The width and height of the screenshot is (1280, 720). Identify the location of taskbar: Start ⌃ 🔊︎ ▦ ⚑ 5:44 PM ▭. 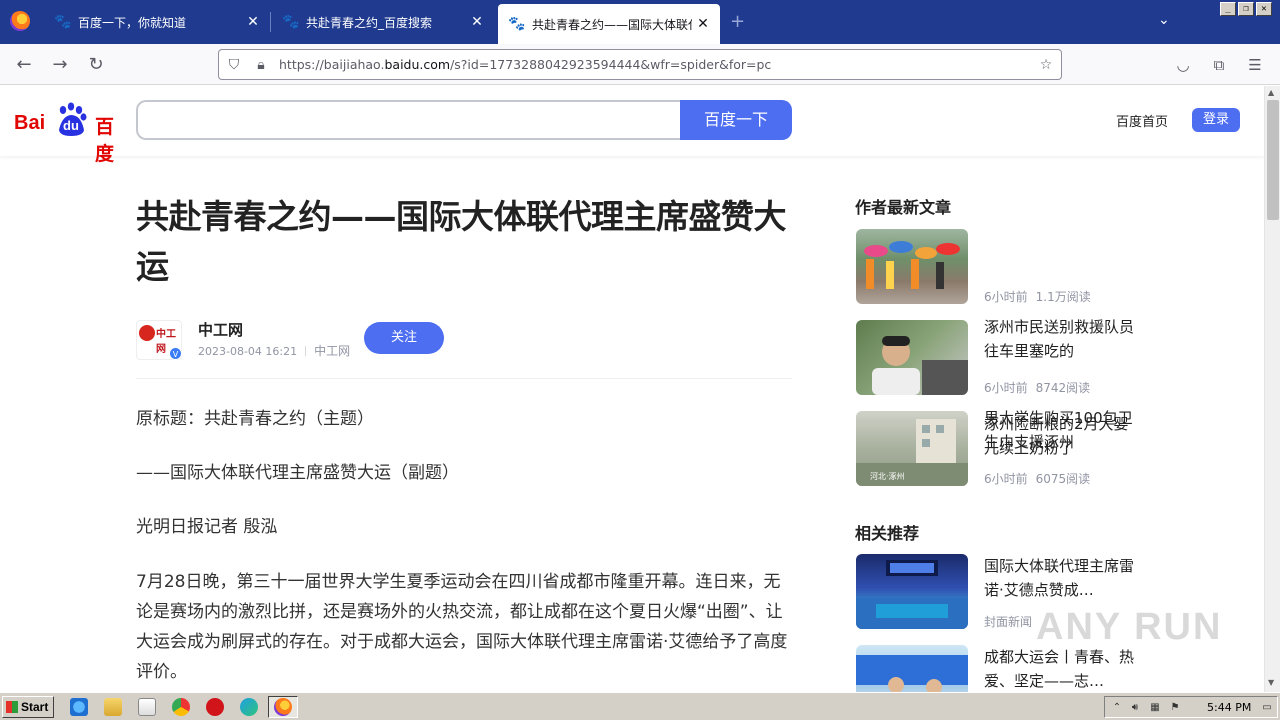
(640, 706).